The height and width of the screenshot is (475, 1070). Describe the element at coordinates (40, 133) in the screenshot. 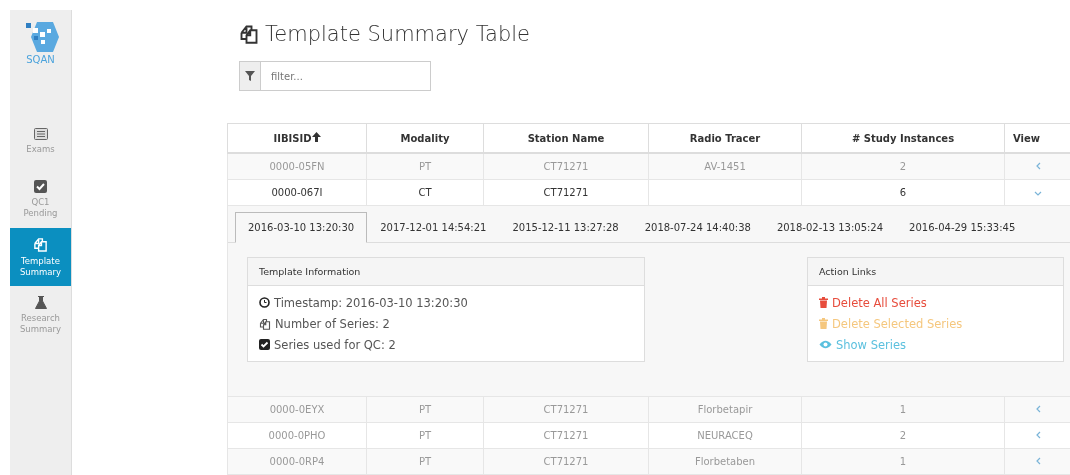

I see `list-icon` at that location.